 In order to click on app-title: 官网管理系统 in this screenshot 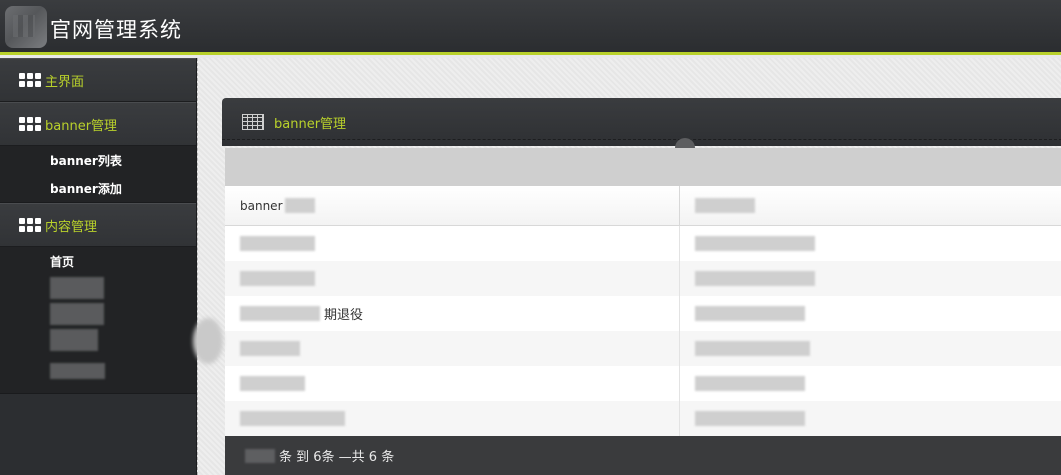, I will do `click(116, 30)`.